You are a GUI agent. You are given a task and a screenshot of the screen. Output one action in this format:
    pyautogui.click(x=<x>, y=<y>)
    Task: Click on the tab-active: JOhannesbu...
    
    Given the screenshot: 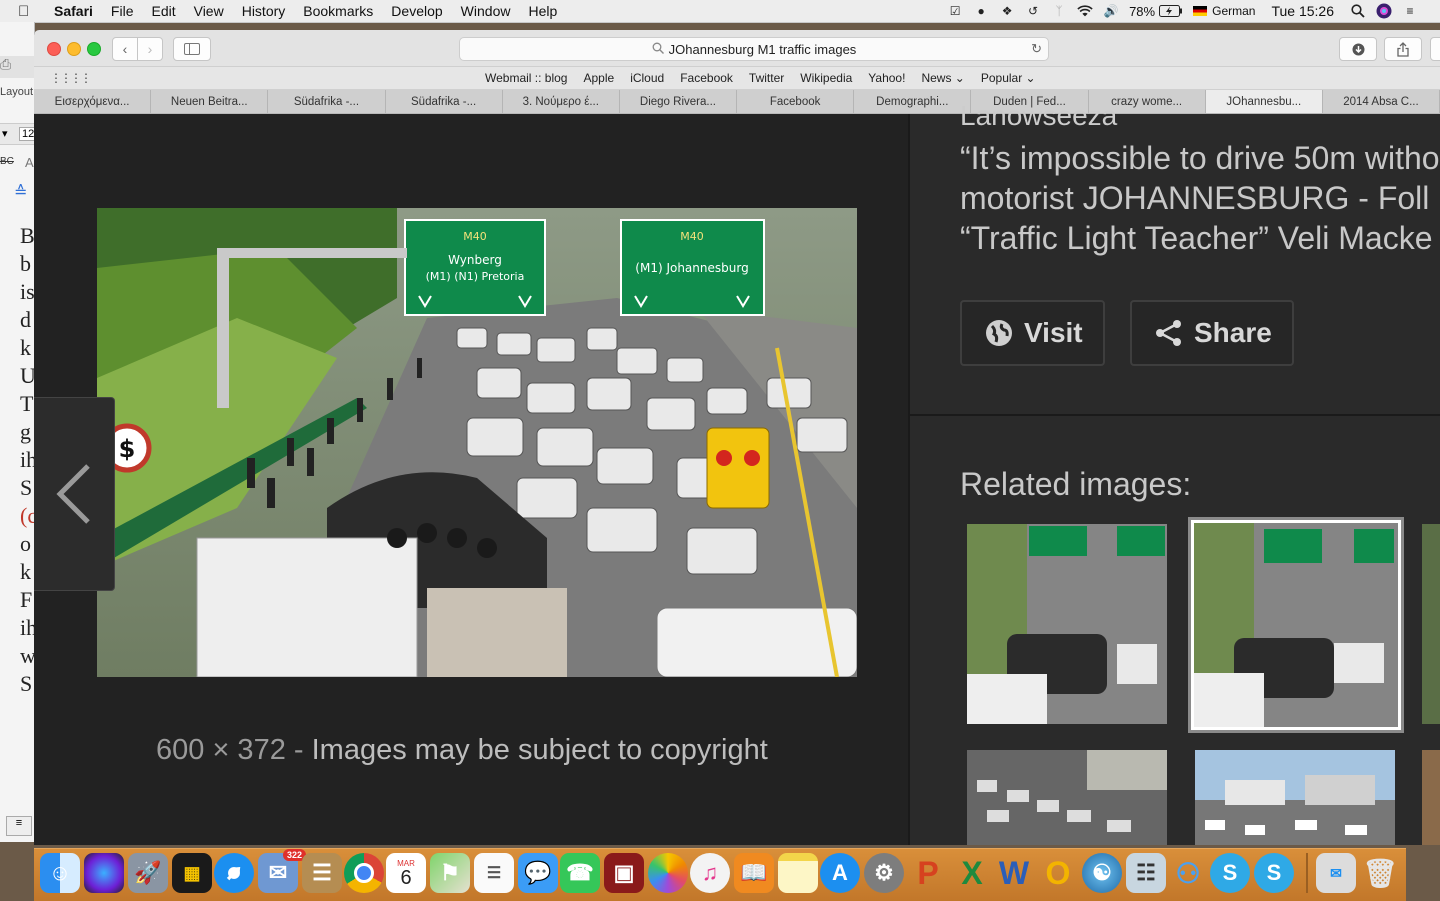 What is the action you would take?
    pyautogui.click(x=1264, y=101)
    